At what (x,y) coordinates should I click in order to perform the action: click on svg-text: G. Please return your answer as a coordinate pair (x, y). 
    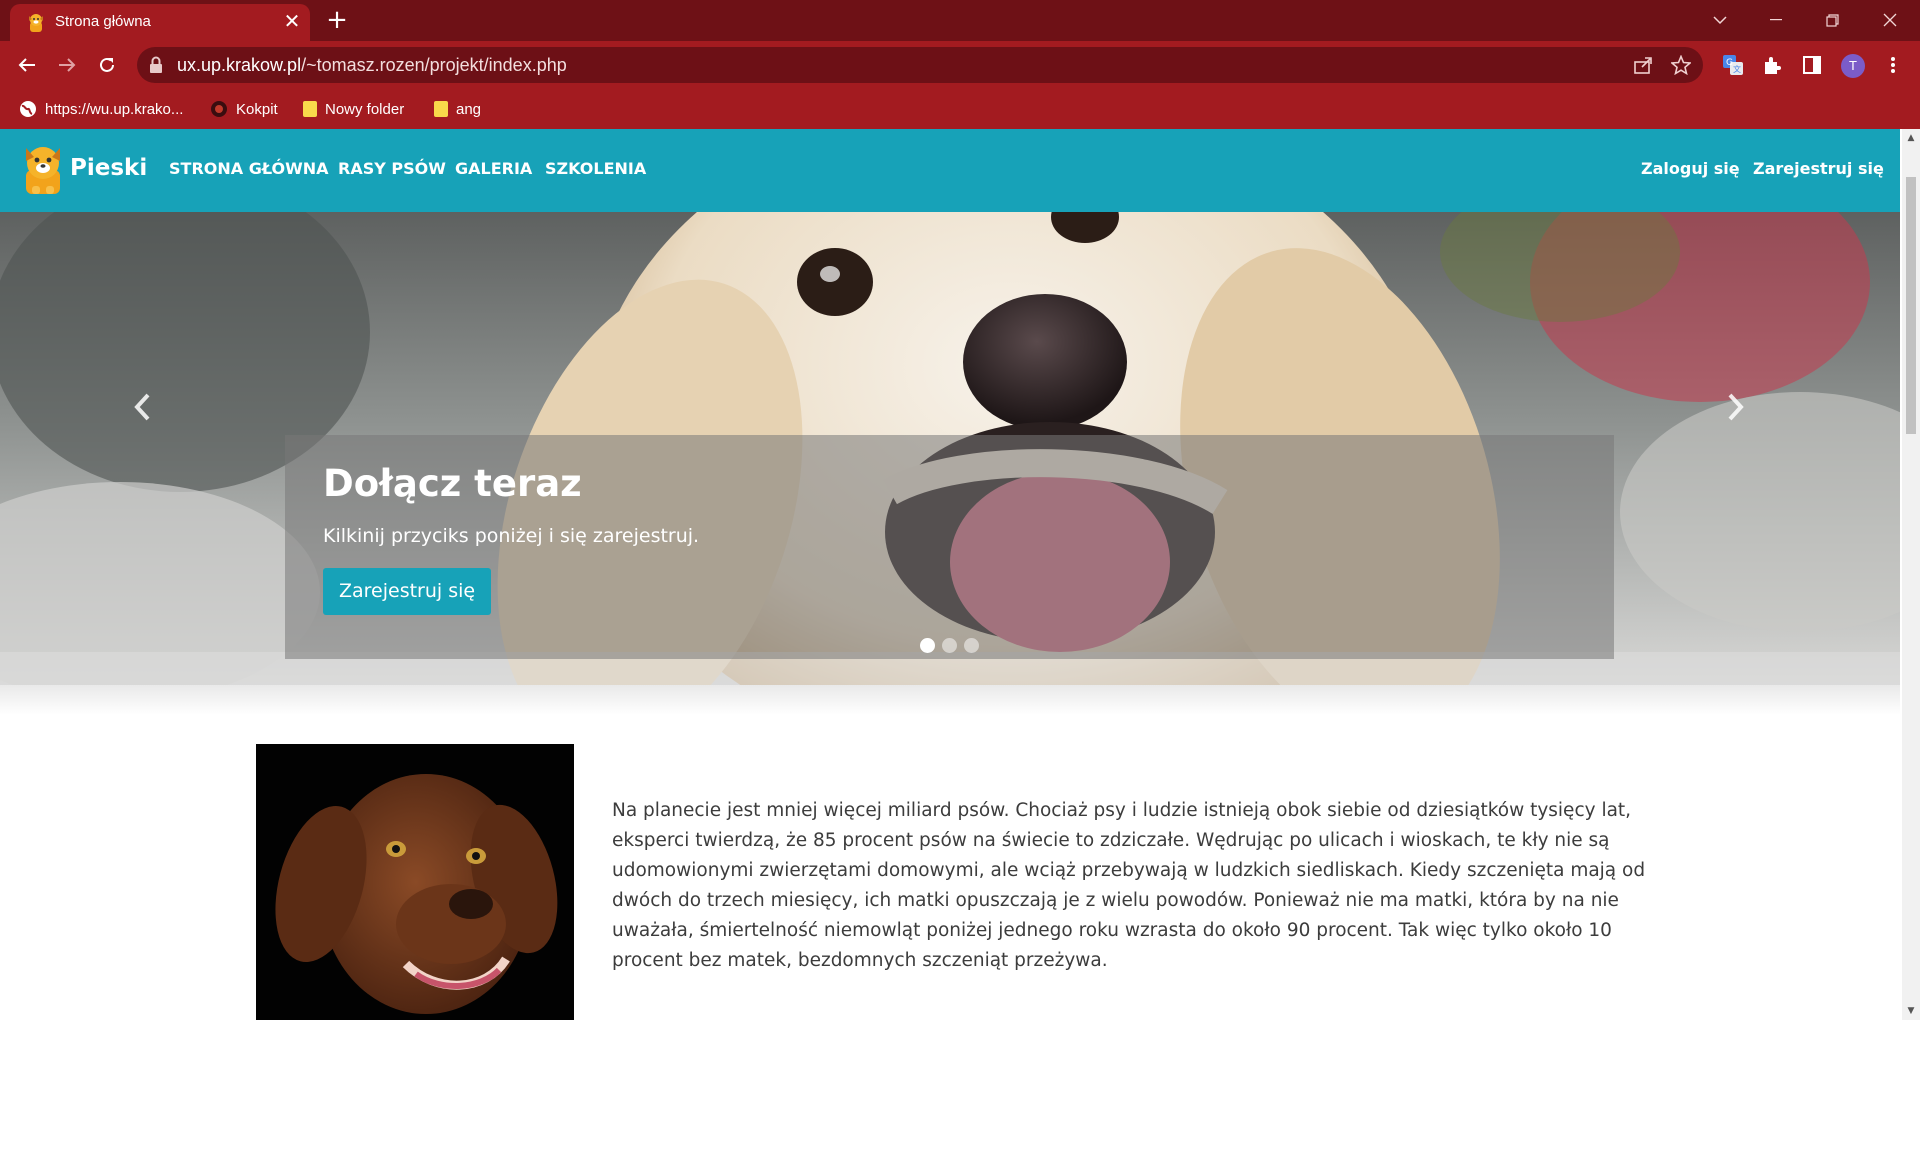
    Looking at the image, I should click on (1729, 63).